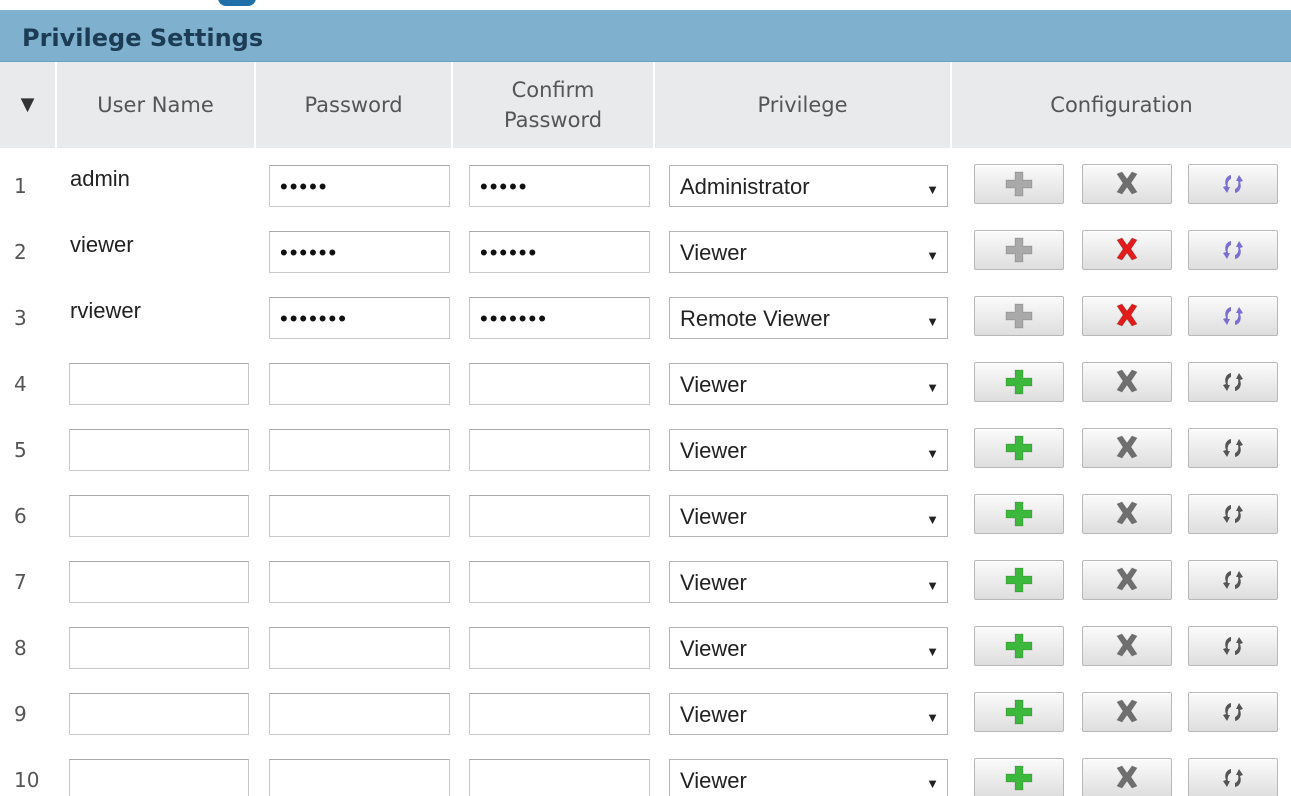 This screenshot has width=1291, height=796. I want to click on column-header-configuration-label: Configuration, so click(1121, 105).